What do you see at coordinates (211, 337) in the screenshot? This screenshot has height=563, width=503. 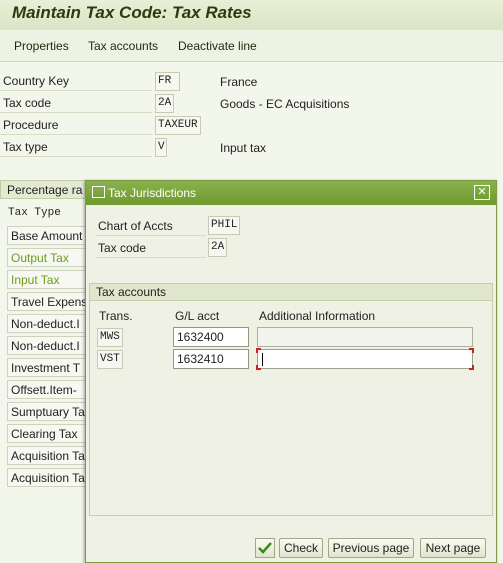 I see `gl-acct-input: 1632400` at bounding box center [211, 337].